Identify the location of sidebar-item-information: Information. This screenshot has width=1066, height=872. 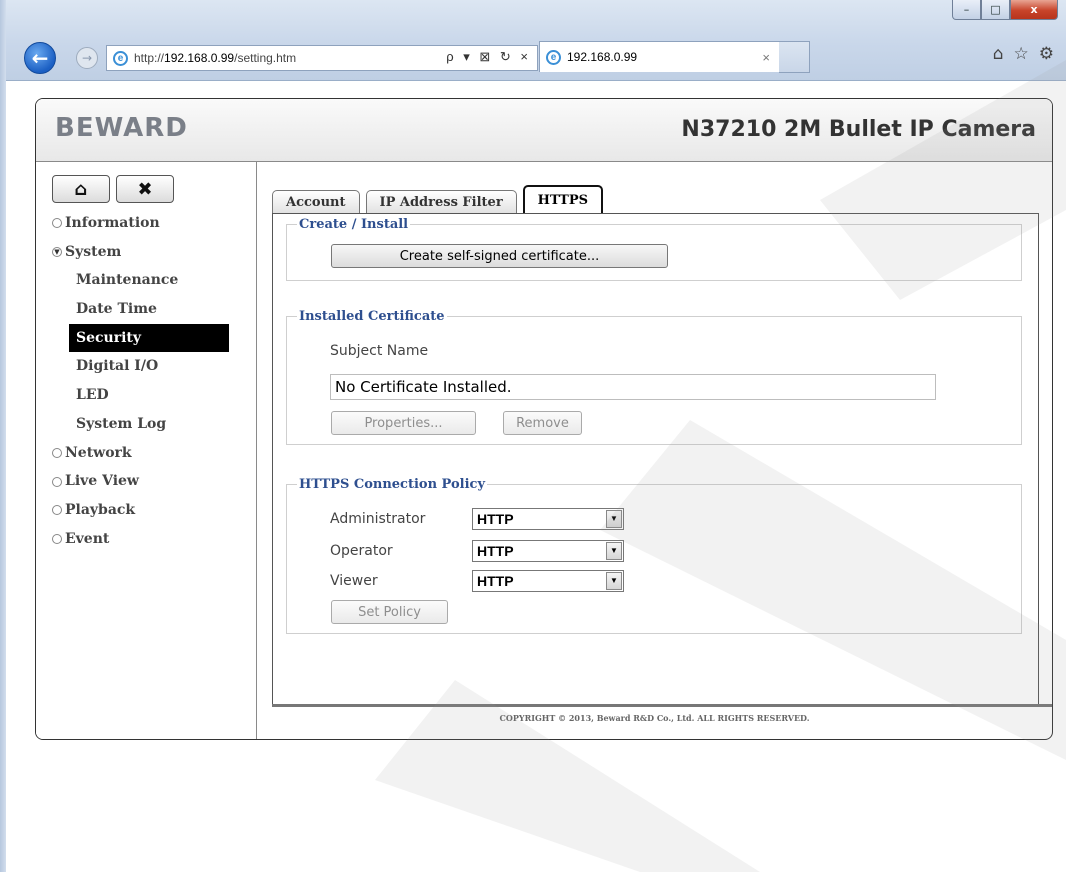
(142, 223).